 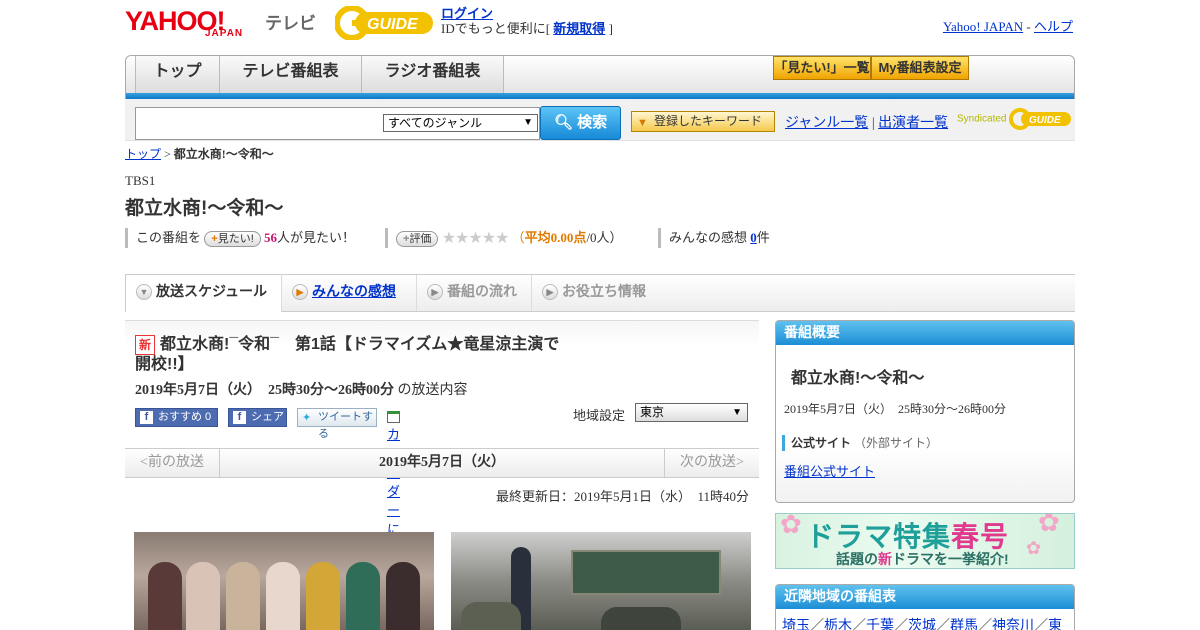 What do you see at coordinates (145, 345) in the screenshot?
I see `new-badge: 新` at bounding box center [145, 345].